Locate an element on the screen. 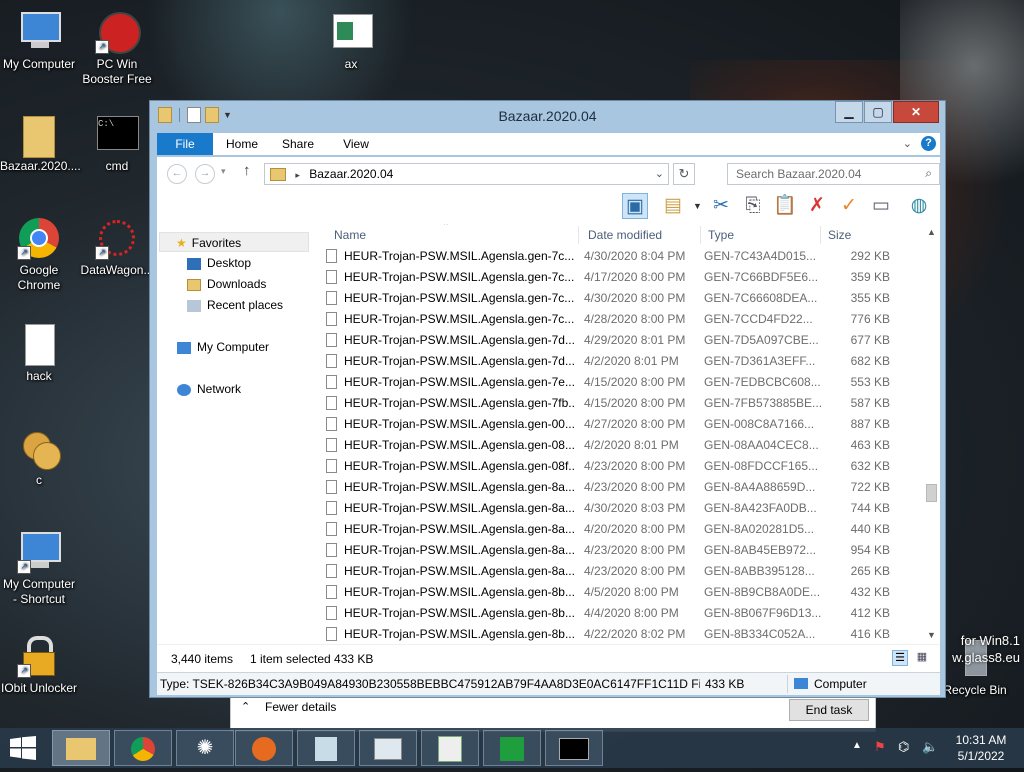  desktop-icon-pc-win-booster: ↗ PC Win Booster Free is located at coordinates (117, 48).